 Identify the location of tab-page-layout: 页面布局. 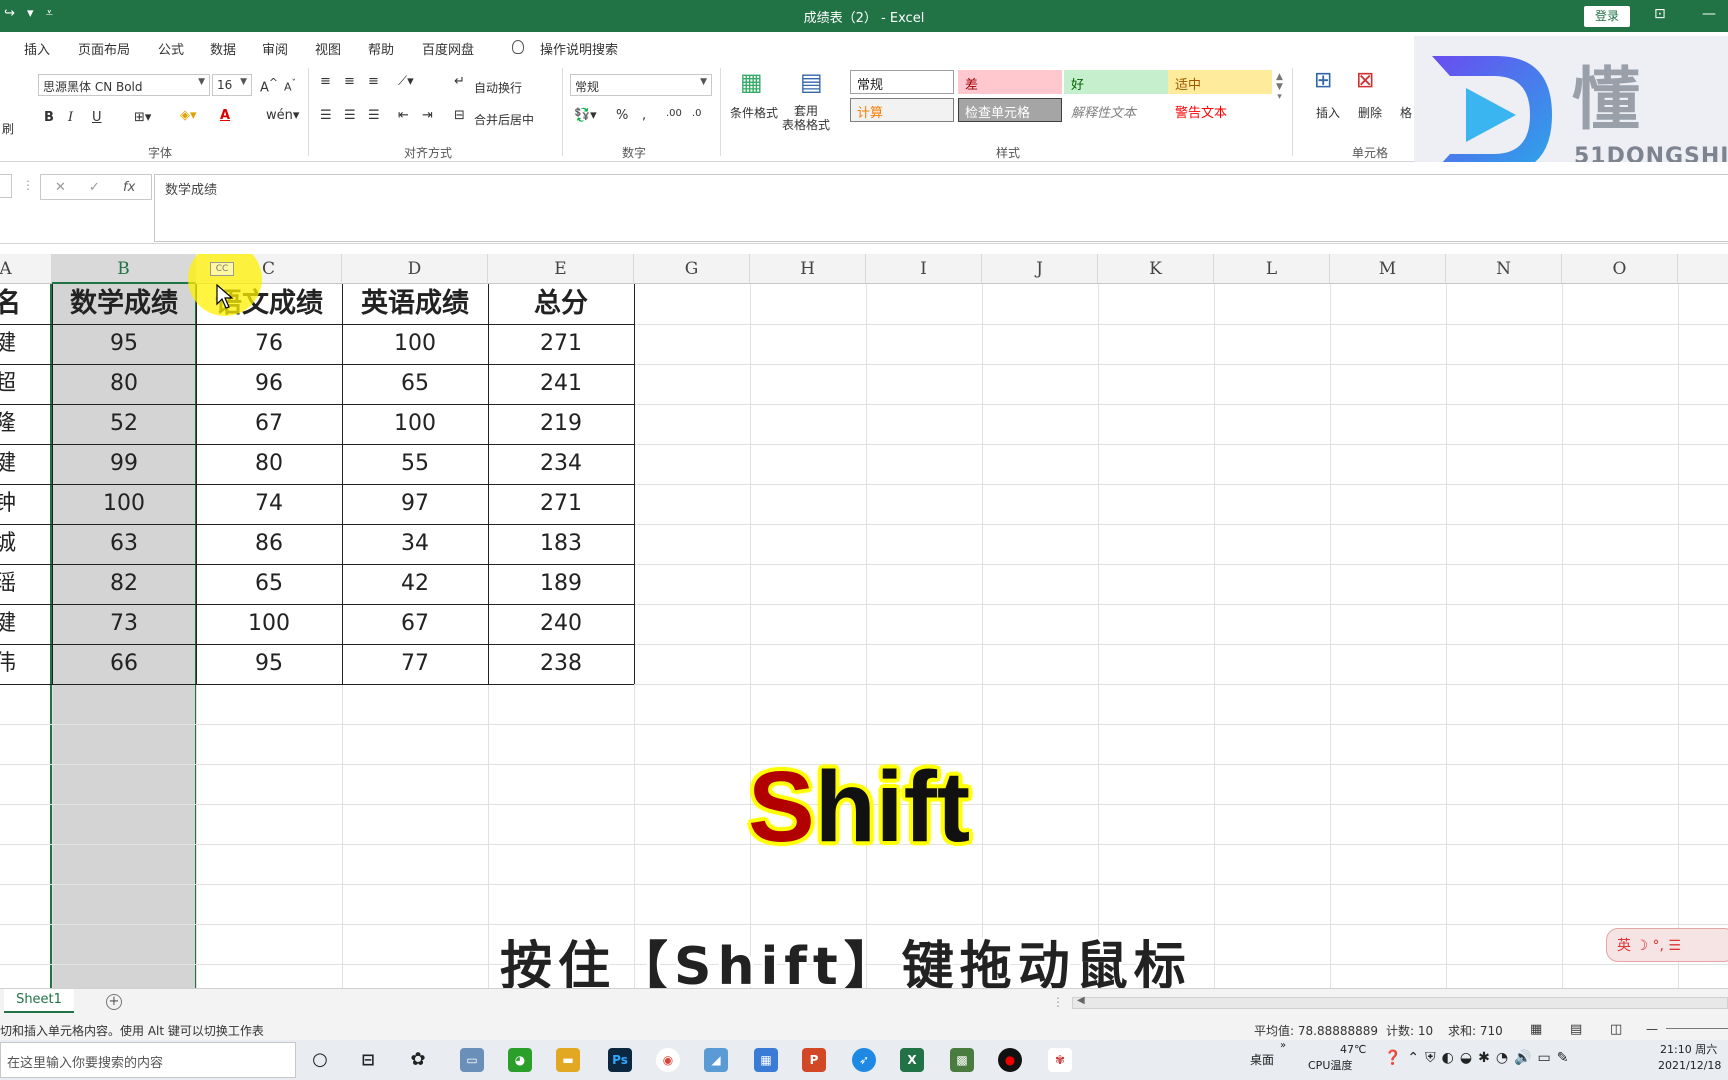
(104, 48).